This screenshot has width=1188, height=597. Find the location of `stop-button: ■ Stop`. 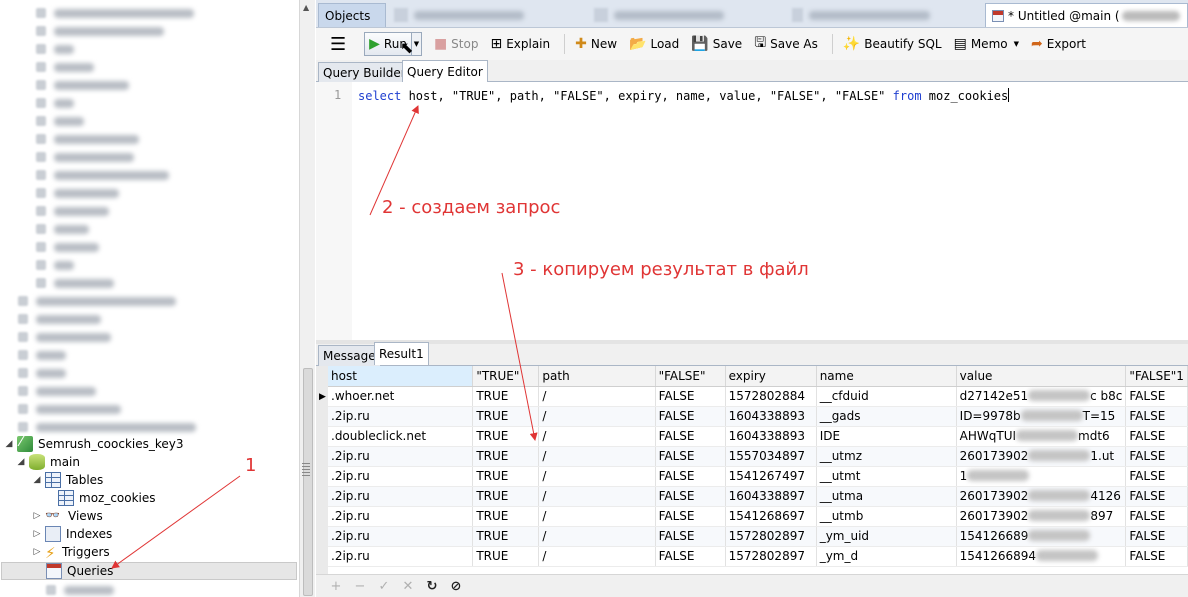

stop-button: ■ Stop is located at coordinates (456, 44).